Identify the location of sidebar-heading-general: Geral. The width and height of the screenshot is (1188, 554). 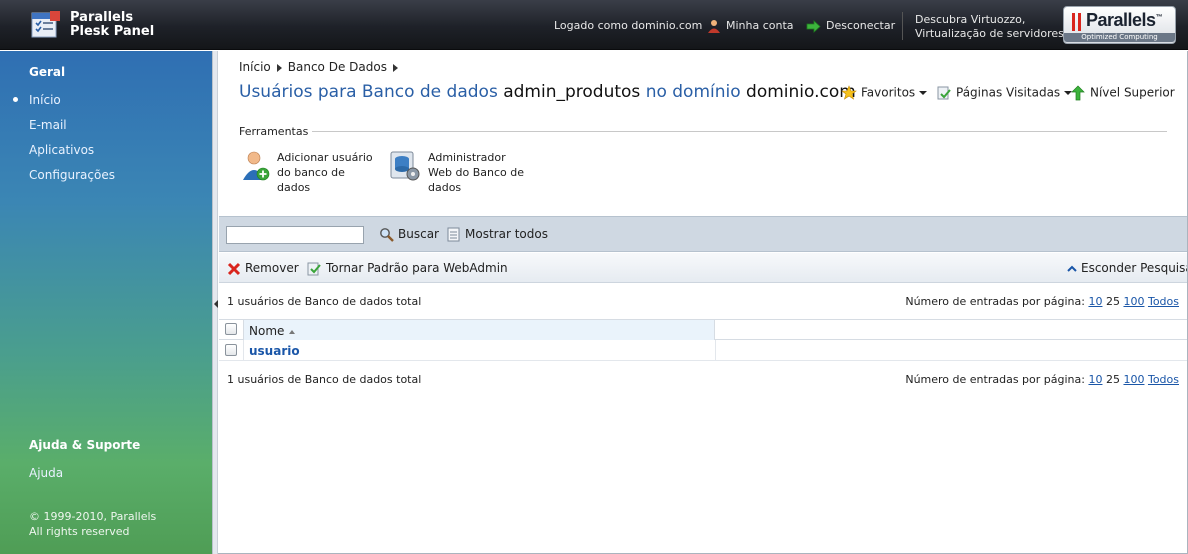
(47, 72).